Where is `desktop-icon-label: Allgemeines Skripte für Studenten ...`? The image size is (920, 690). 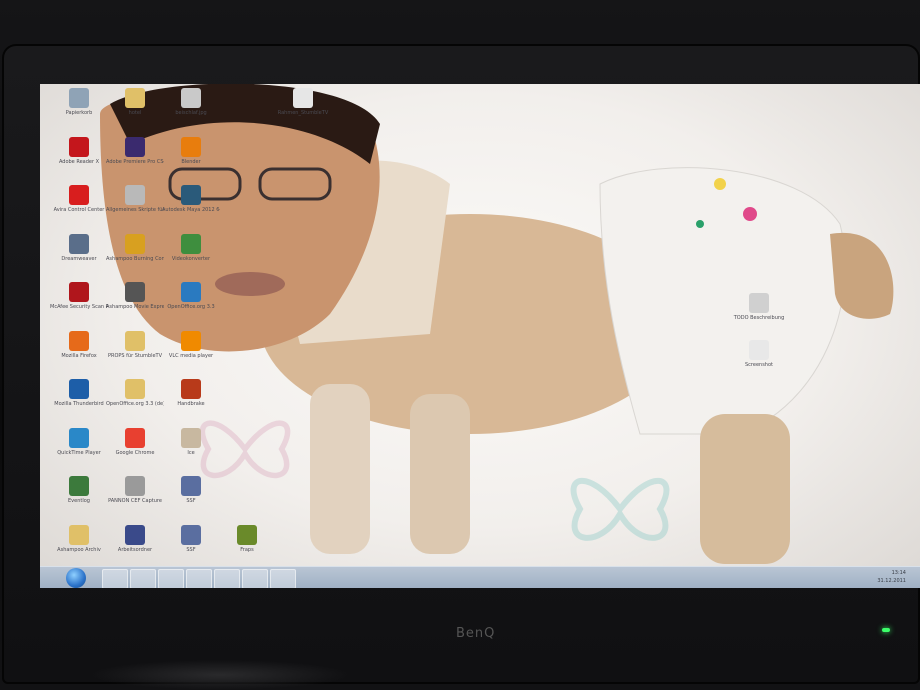
desktop-icon-label: Allgemeines Skripte für Studenten ... is located at coordinates (135, 210).